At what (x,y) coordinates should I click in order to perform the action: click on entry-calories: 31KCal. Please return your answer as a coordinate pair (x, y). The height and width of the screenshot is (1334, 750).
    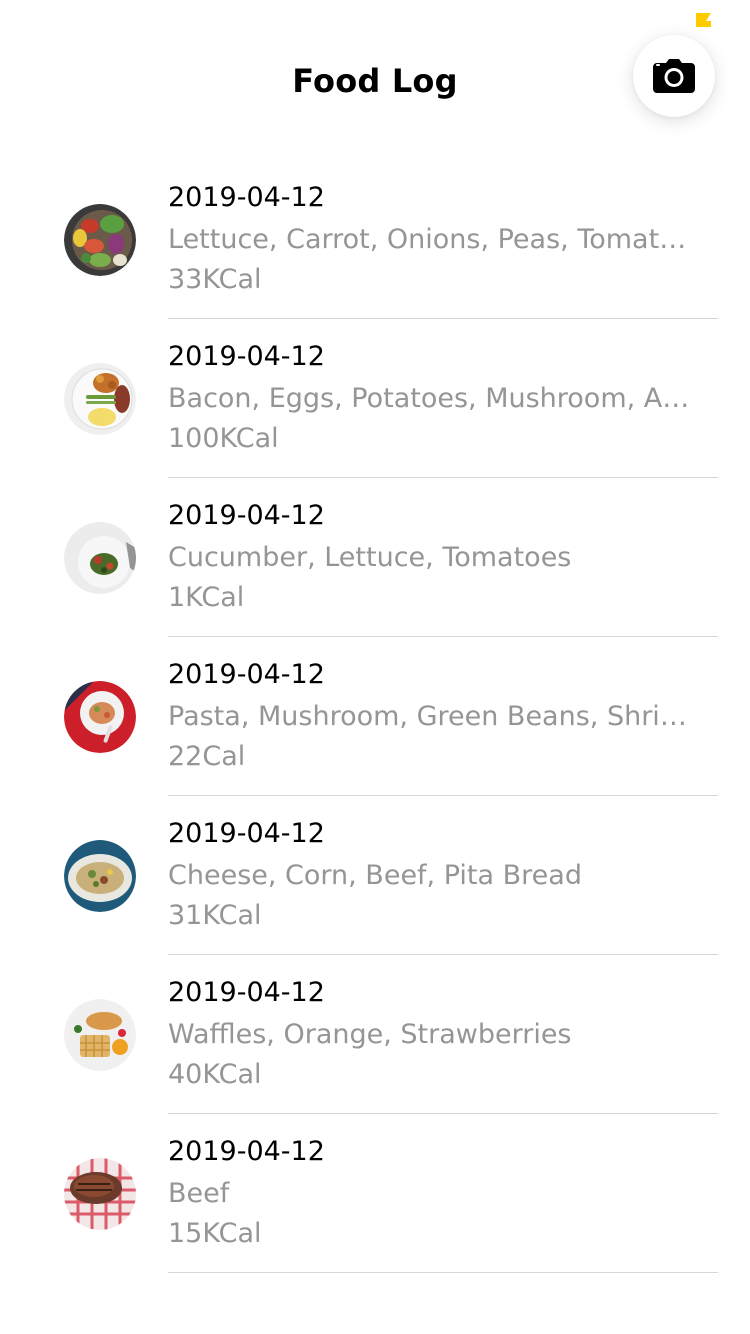
    Looking at the image, I should click on (215, 915).